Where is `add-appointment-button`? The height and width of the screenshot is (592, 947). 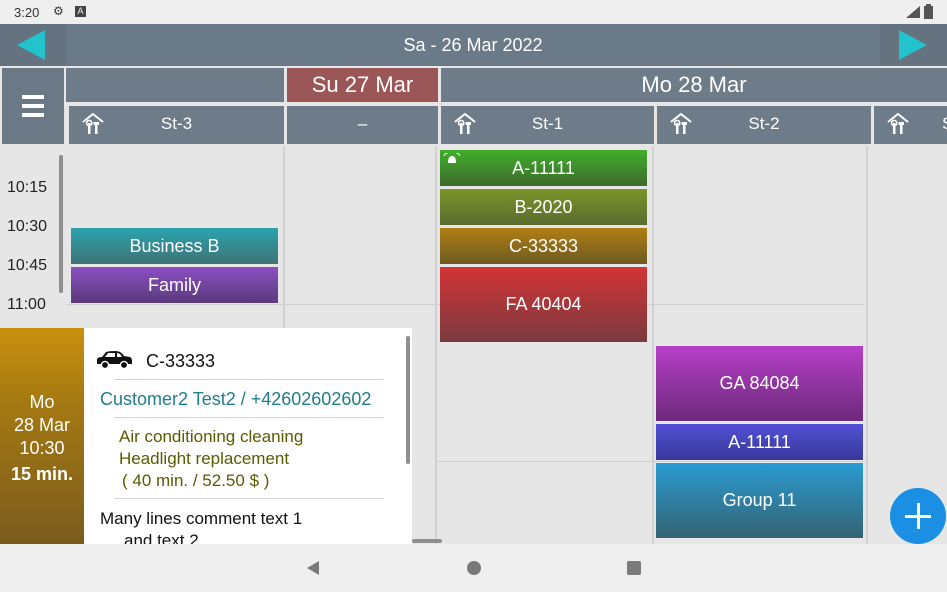 add-appointment-button is located at coordinates (918, 516).